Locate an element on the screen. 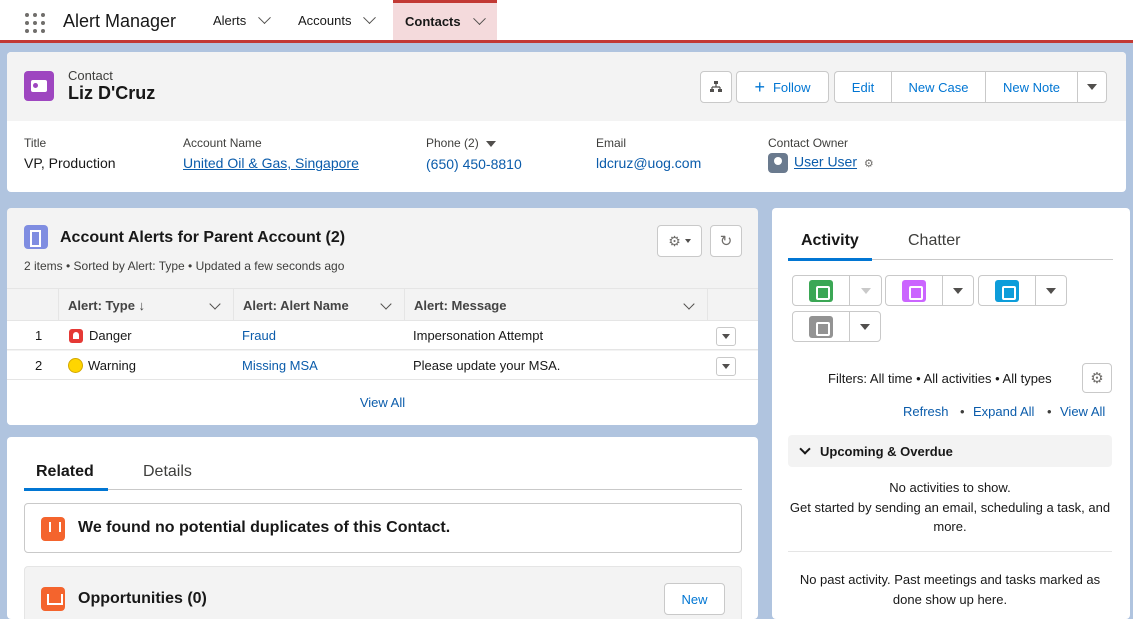 Image resolution: width=1133 pixels, height=619 pixels. phone-label: Phone (2) is located at coordinates (452, 143).